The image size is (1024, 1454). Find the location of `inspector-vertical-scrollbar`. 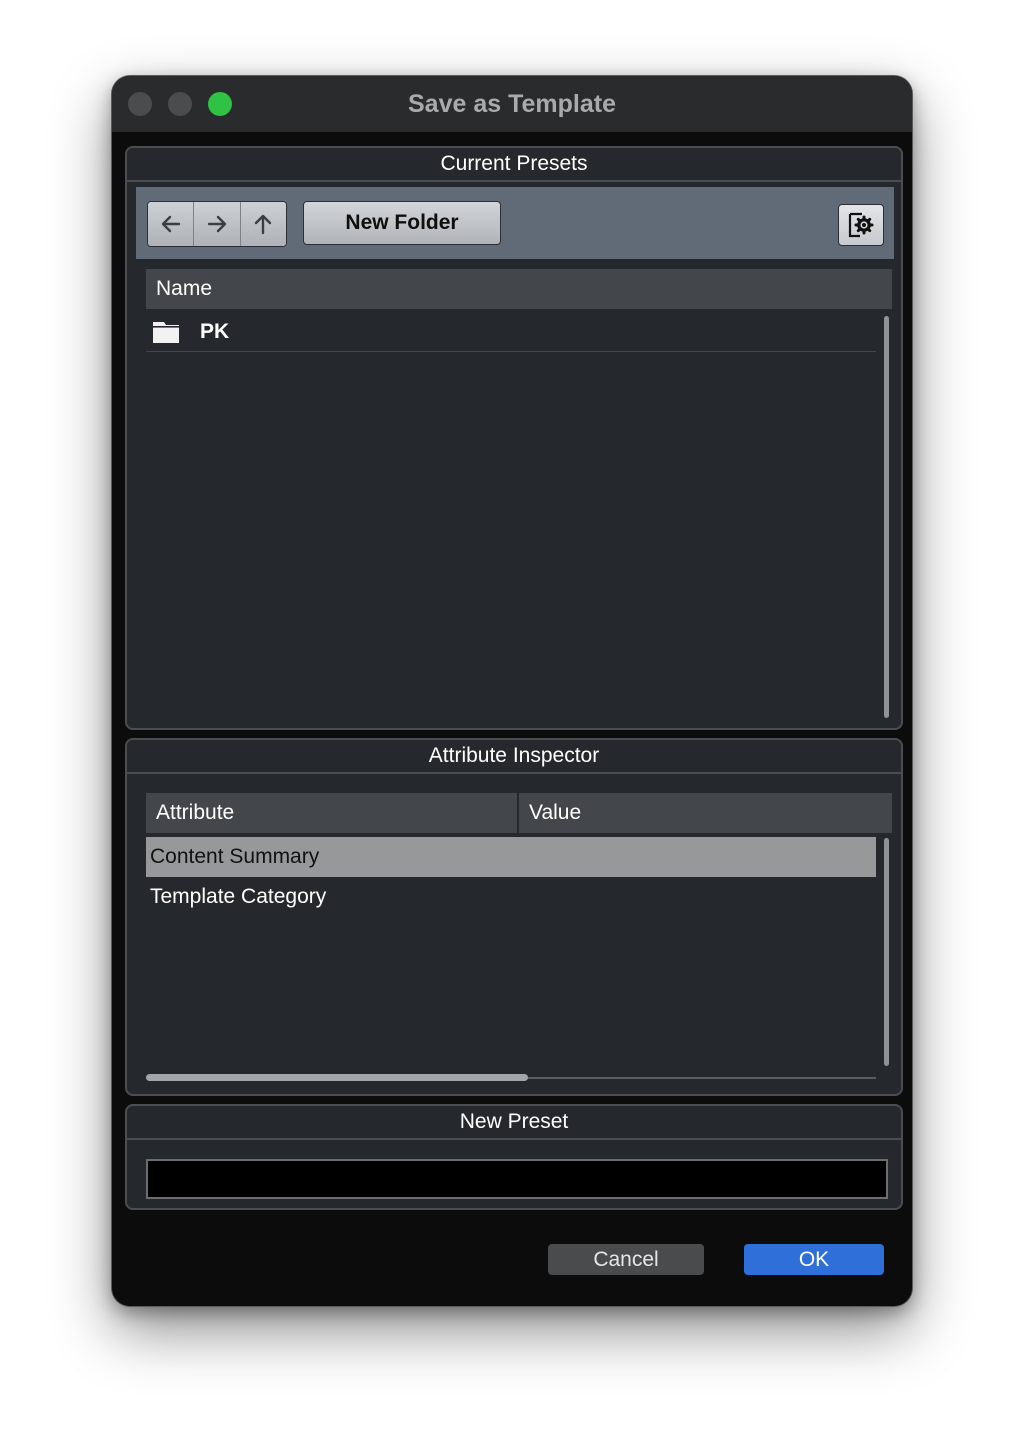

inspector-vertical-scrollbar is located at coordinates (886, 952).